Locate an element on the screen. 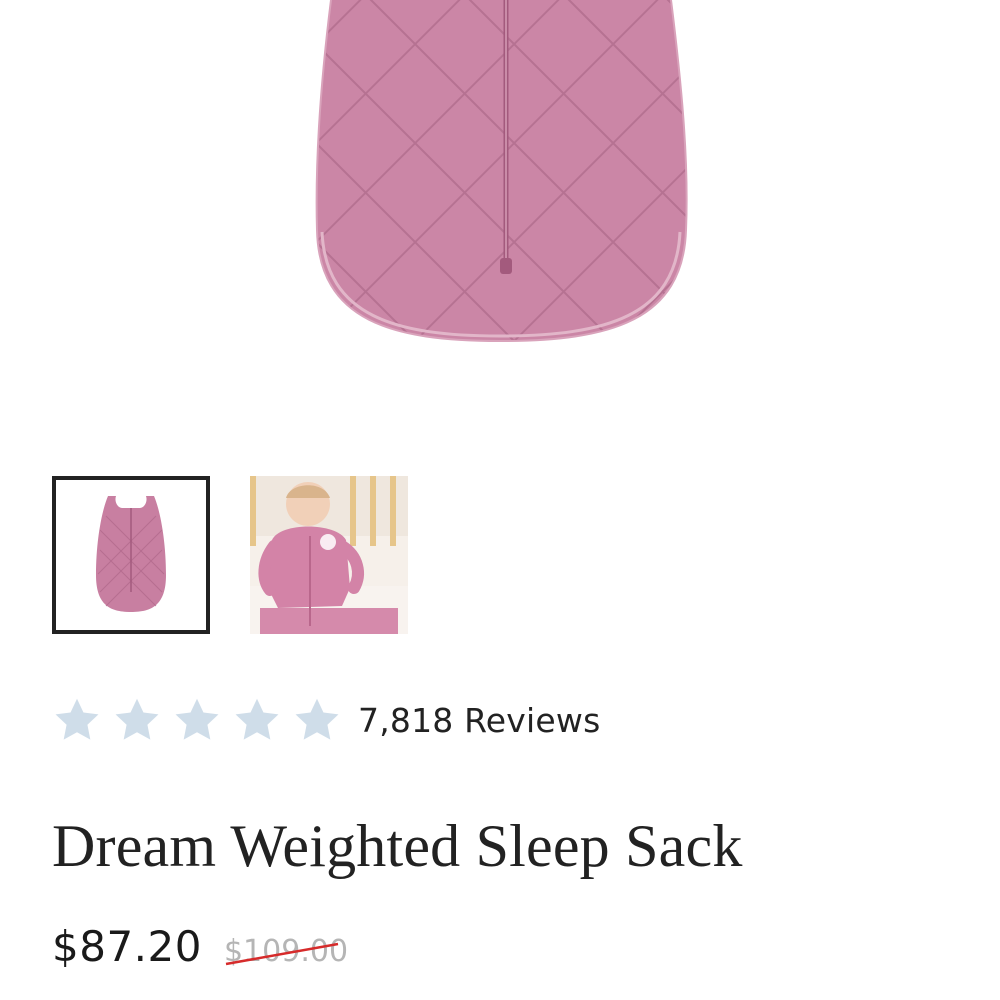 The height and width of the screenshot is (1000, 1000). product-title: Dream Weighted Sleep Sack is located at coordinates (397, 846).